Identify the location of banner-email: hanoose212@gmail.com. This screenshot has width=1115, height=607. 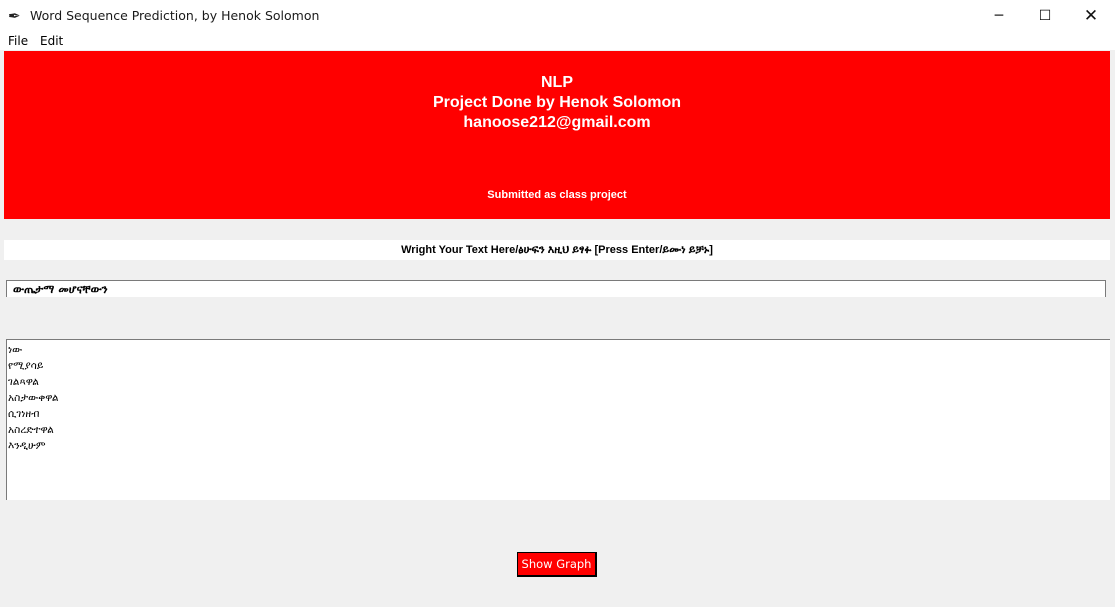
(557, 122).